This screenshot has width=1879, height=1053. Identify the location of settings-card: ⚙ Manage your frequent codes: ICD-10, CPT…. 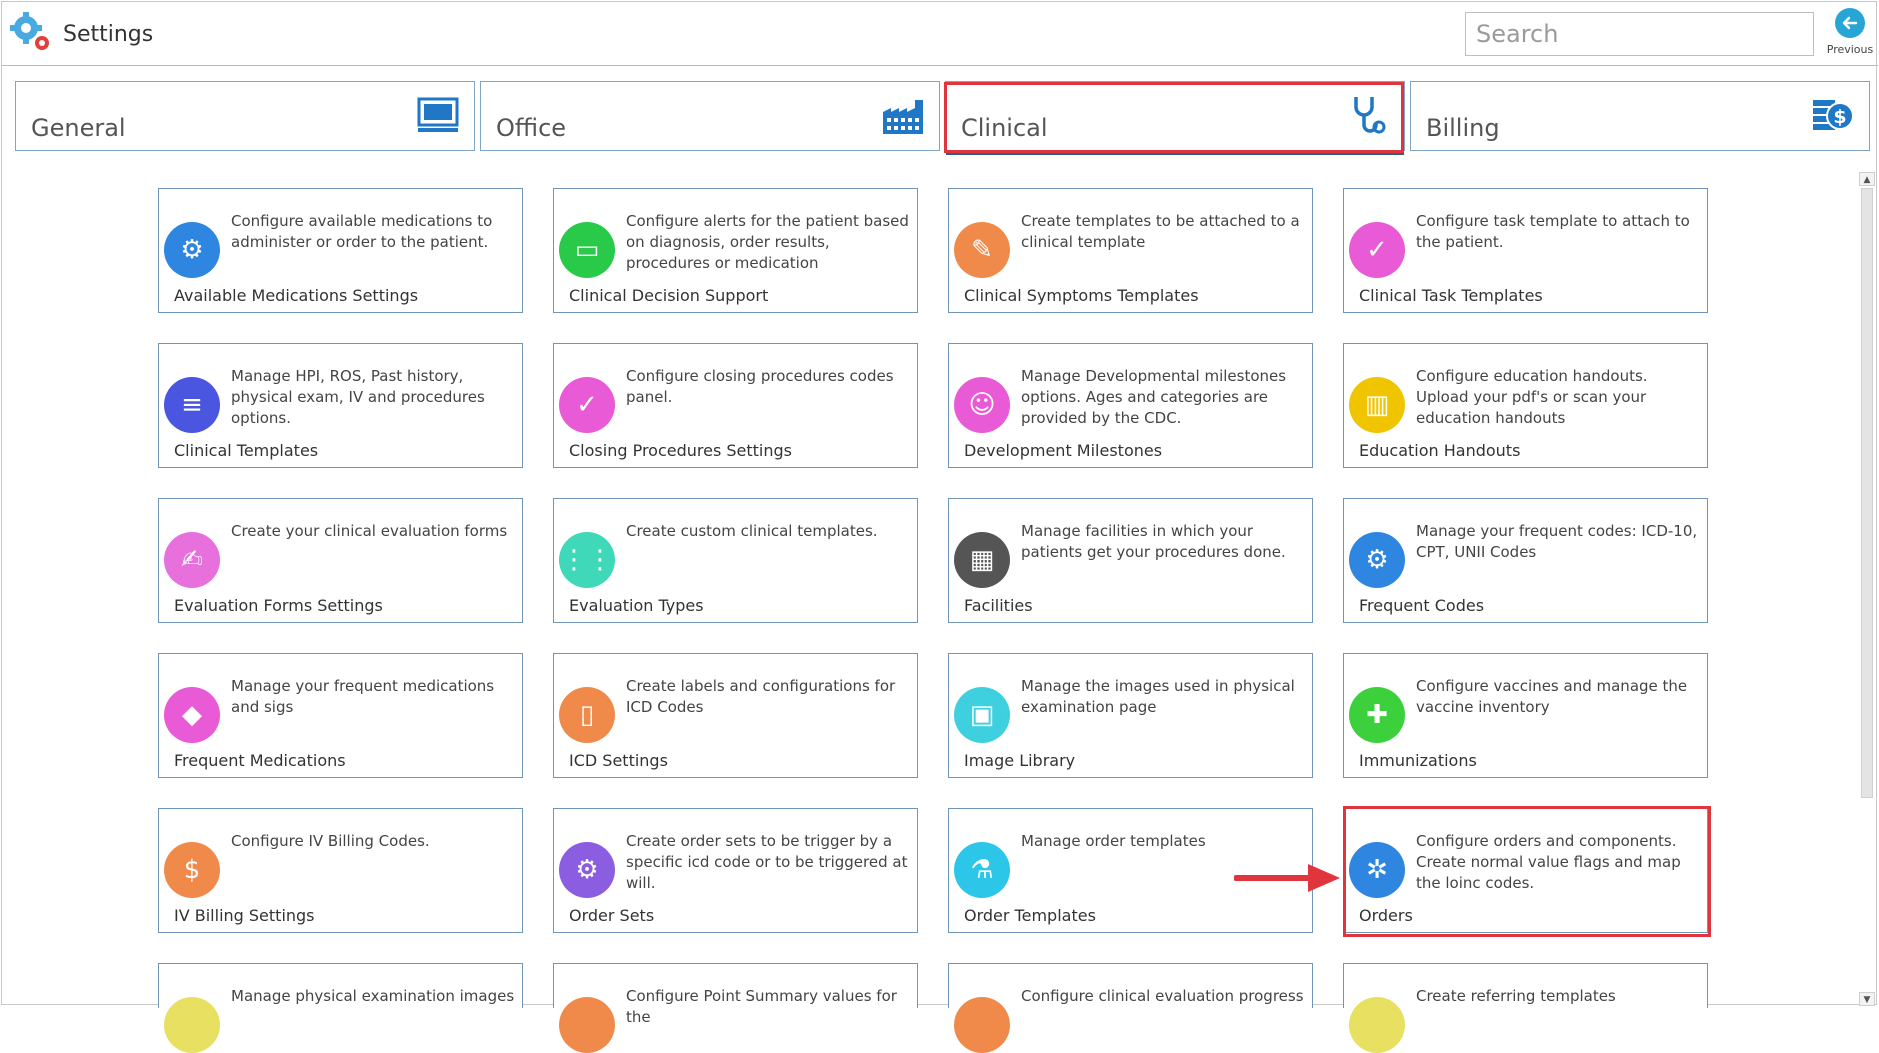
(1525, 560).